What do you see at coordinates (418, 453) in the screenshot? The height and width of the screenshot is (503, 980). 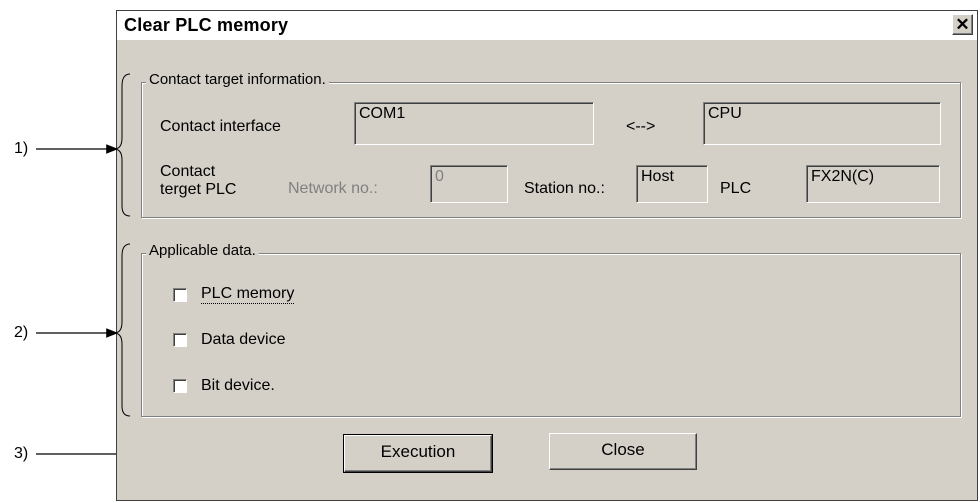 I see `execution-button: Execution` at bounding box center [418, 453].